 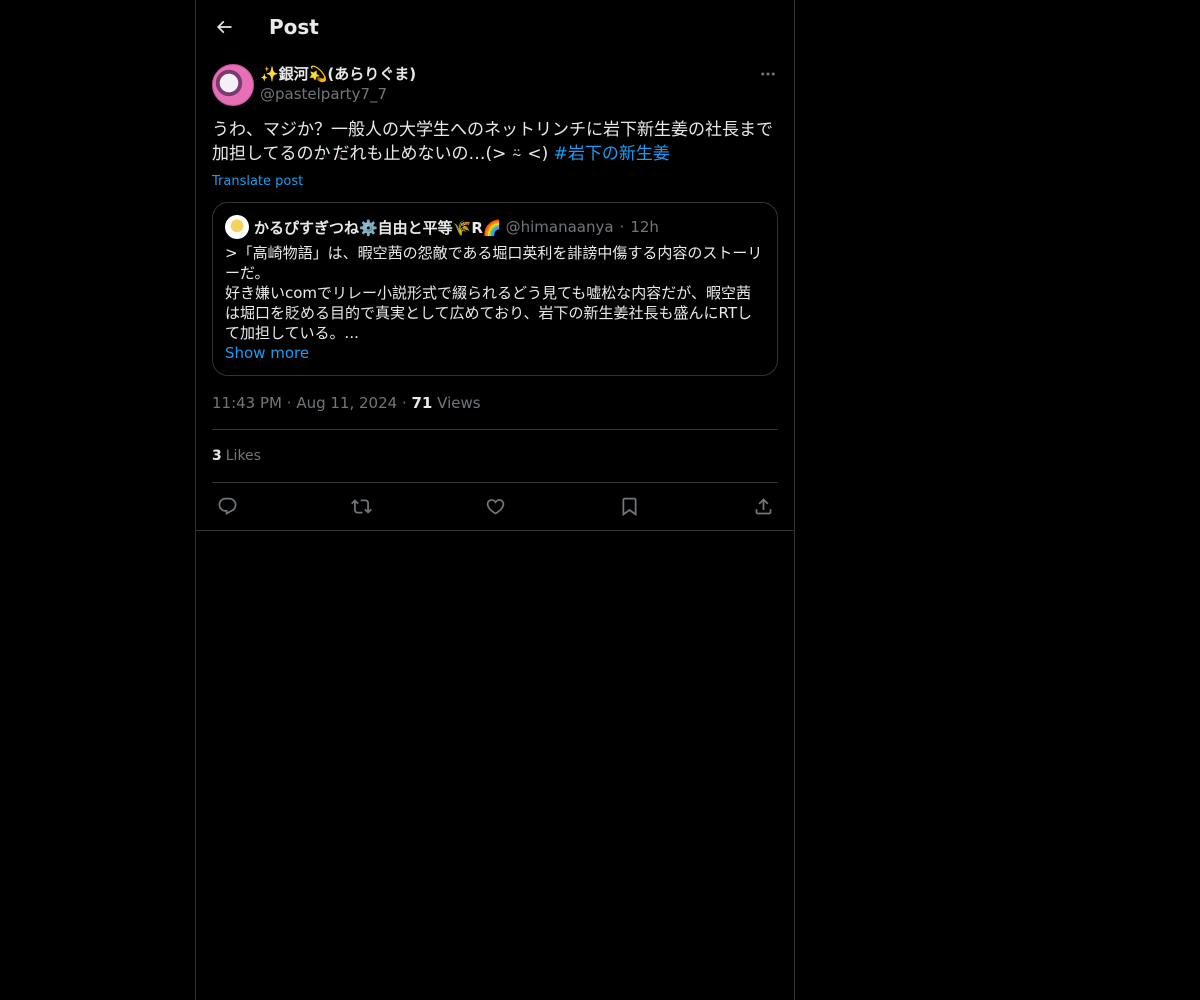 What do you see at coordinates (440, 154) in the screenshot?
I see `post-text-part2: だれも止めないの…(> ⍨ <)` at bounding box center [440, 154].